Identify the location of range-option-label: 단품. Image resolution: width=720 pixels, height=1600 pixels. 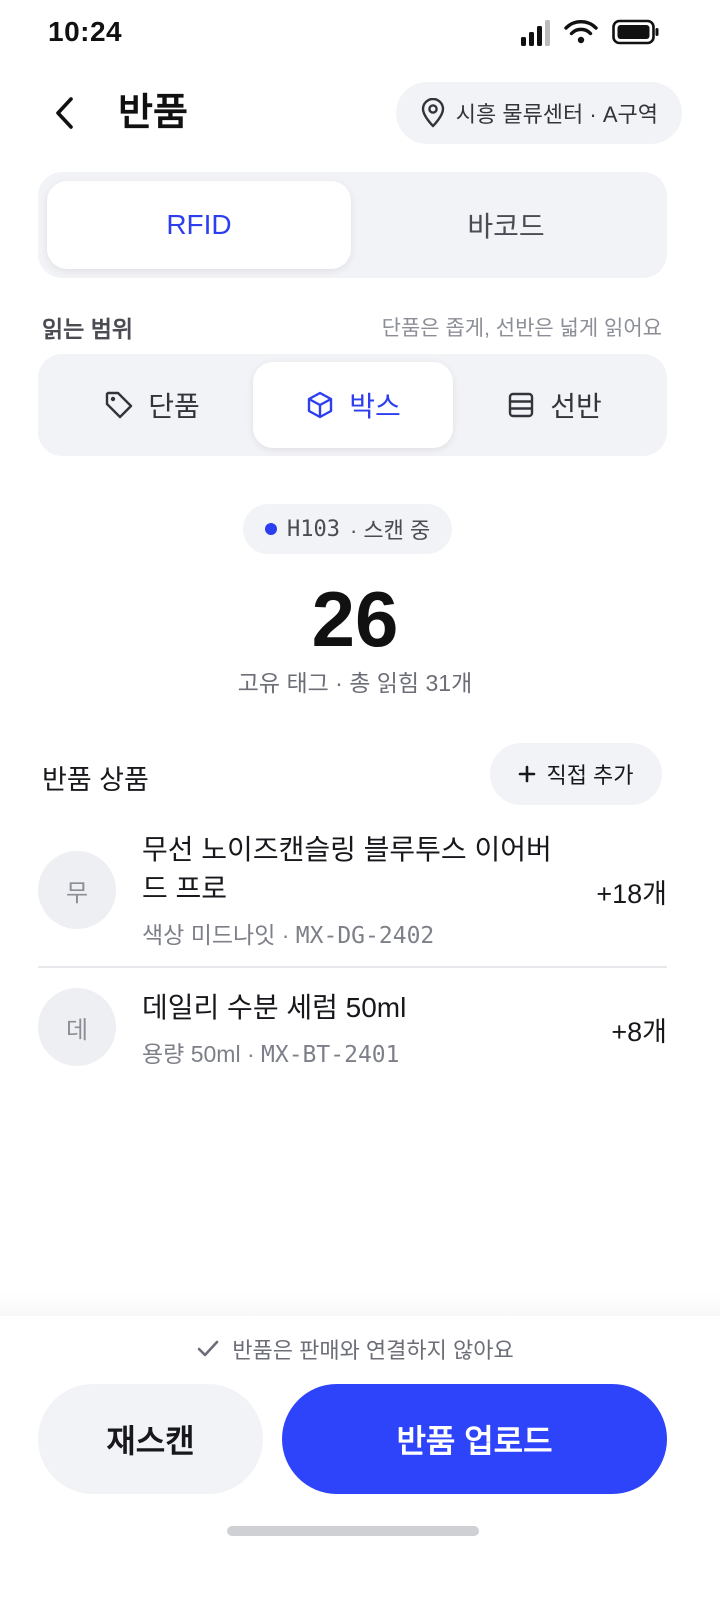
(174, 406).